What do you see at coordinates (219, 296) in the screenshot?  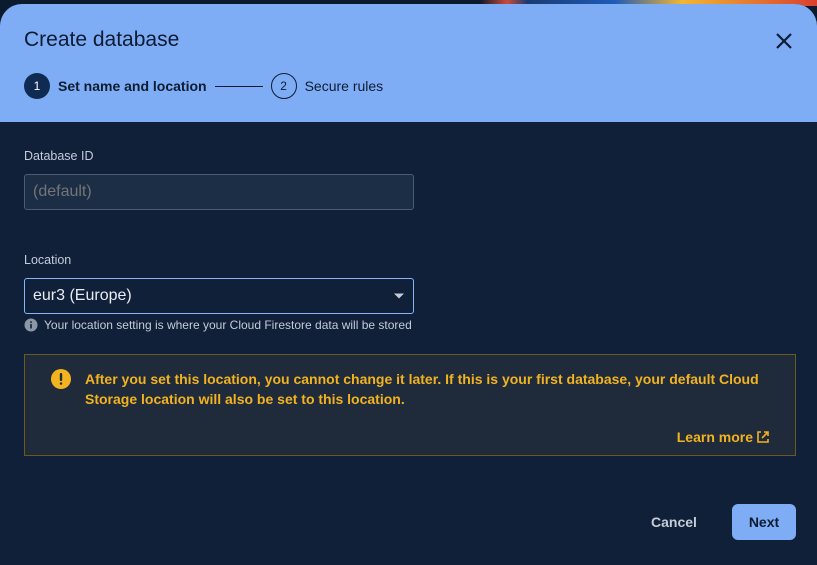 I see `location-select: eur3 (Europe)` at bounding box center [219, 296].